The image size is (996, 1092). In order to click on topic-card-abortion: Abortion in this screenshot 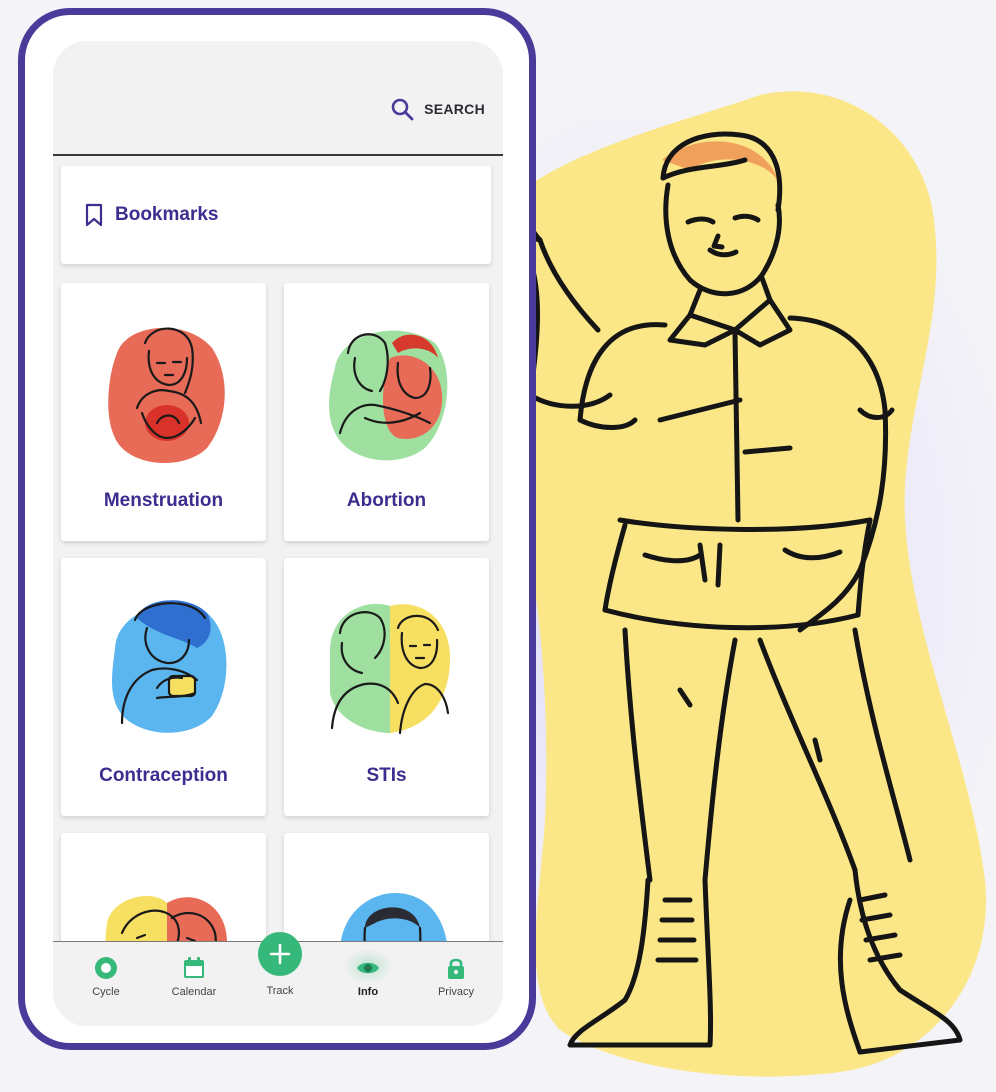, I will do `click(386, 412)`.